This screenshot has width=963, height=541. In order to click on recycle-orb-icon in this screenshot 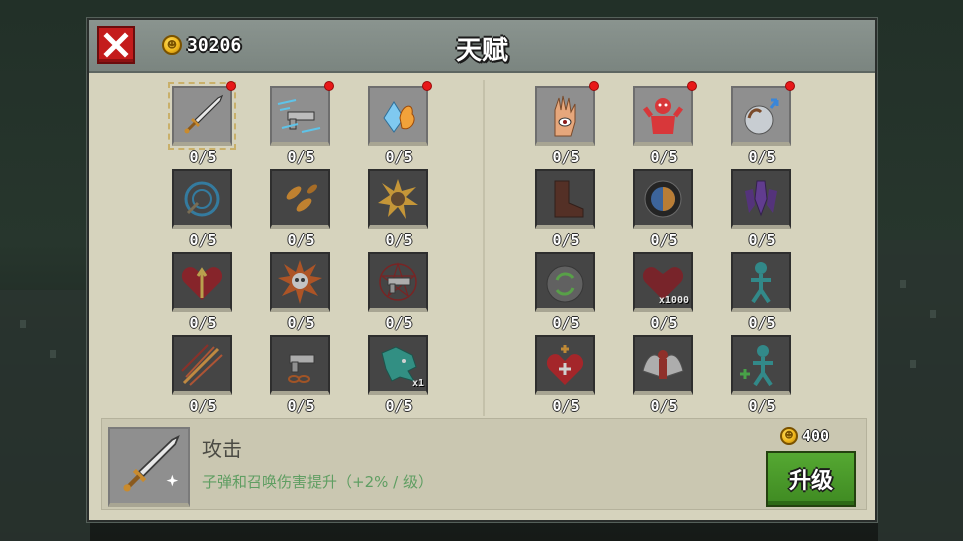, I will do `click(565, 284)`.